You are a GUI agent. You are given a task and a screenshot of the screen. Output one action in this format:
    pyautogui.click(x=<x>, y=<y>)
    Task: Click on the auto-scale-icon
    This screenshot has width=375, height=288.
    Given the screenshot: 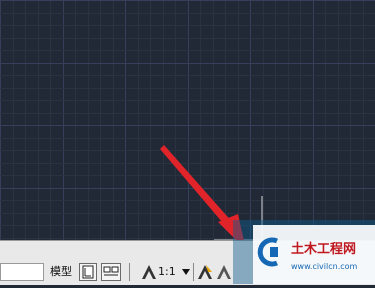 What is the action you would take?
    pyautogui.click(x=224, y=272)
    